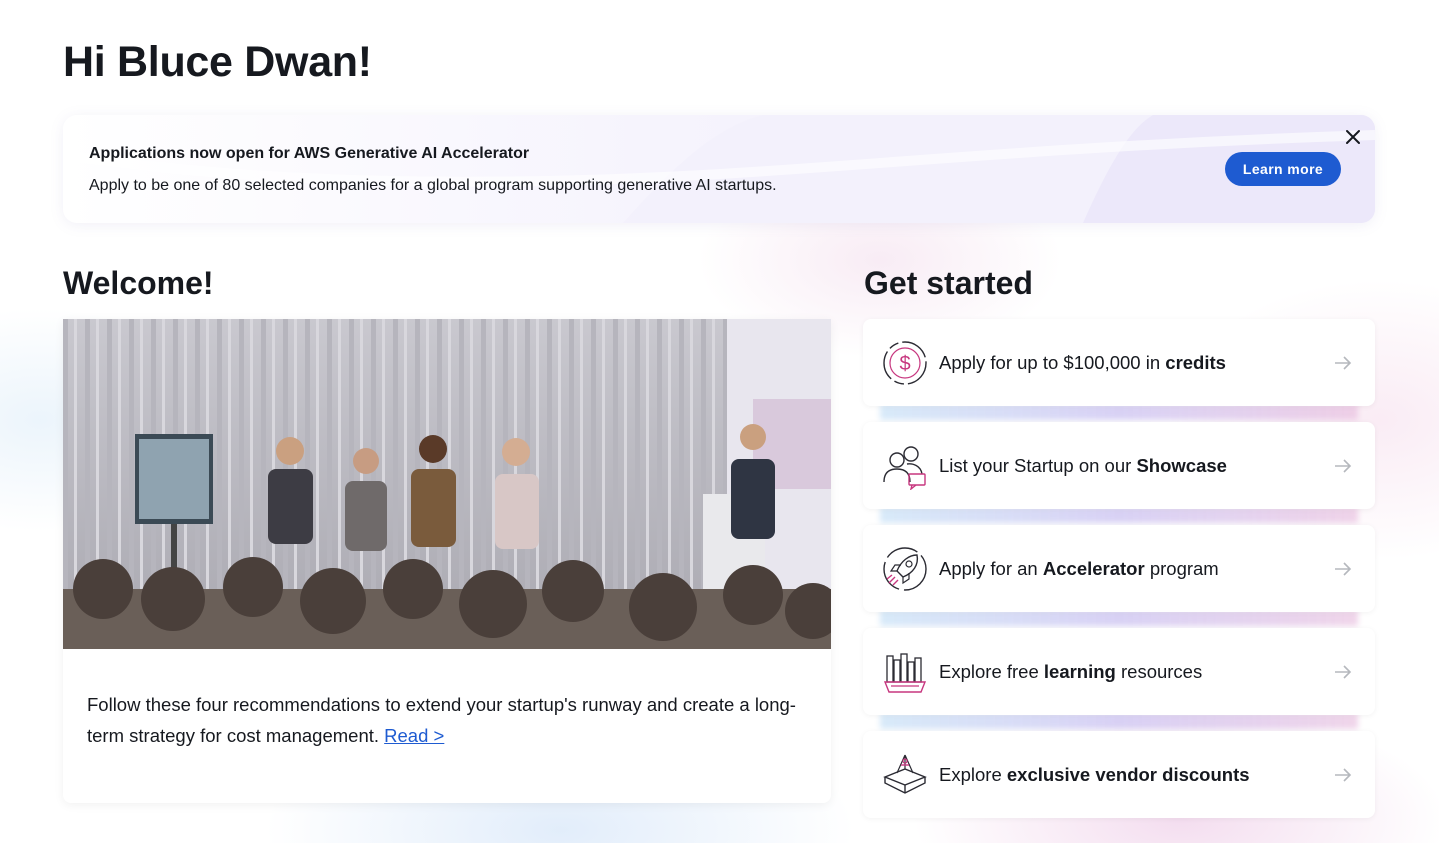  Describe the element at coordinates (217, 62) in the screenshot. I see `page-title: Hi Bluce Dwan!` at that location.